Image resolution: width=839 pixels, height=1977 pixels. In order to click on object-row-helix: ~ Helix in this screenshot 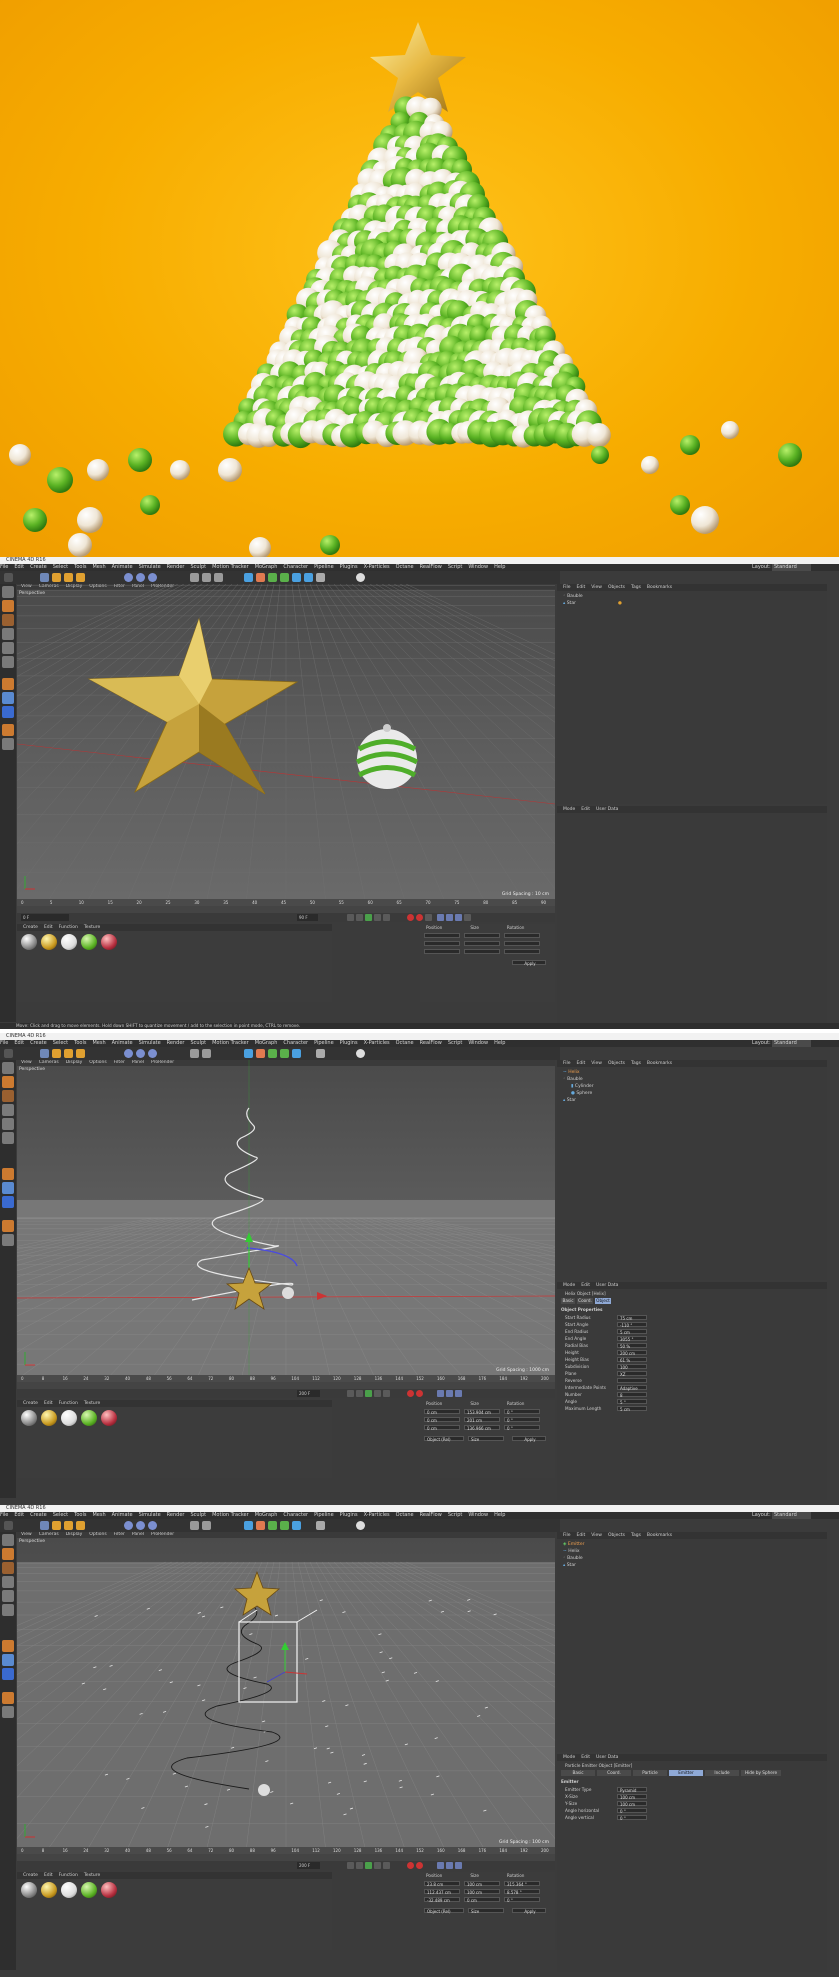, I will do `click(571, 1551)`.